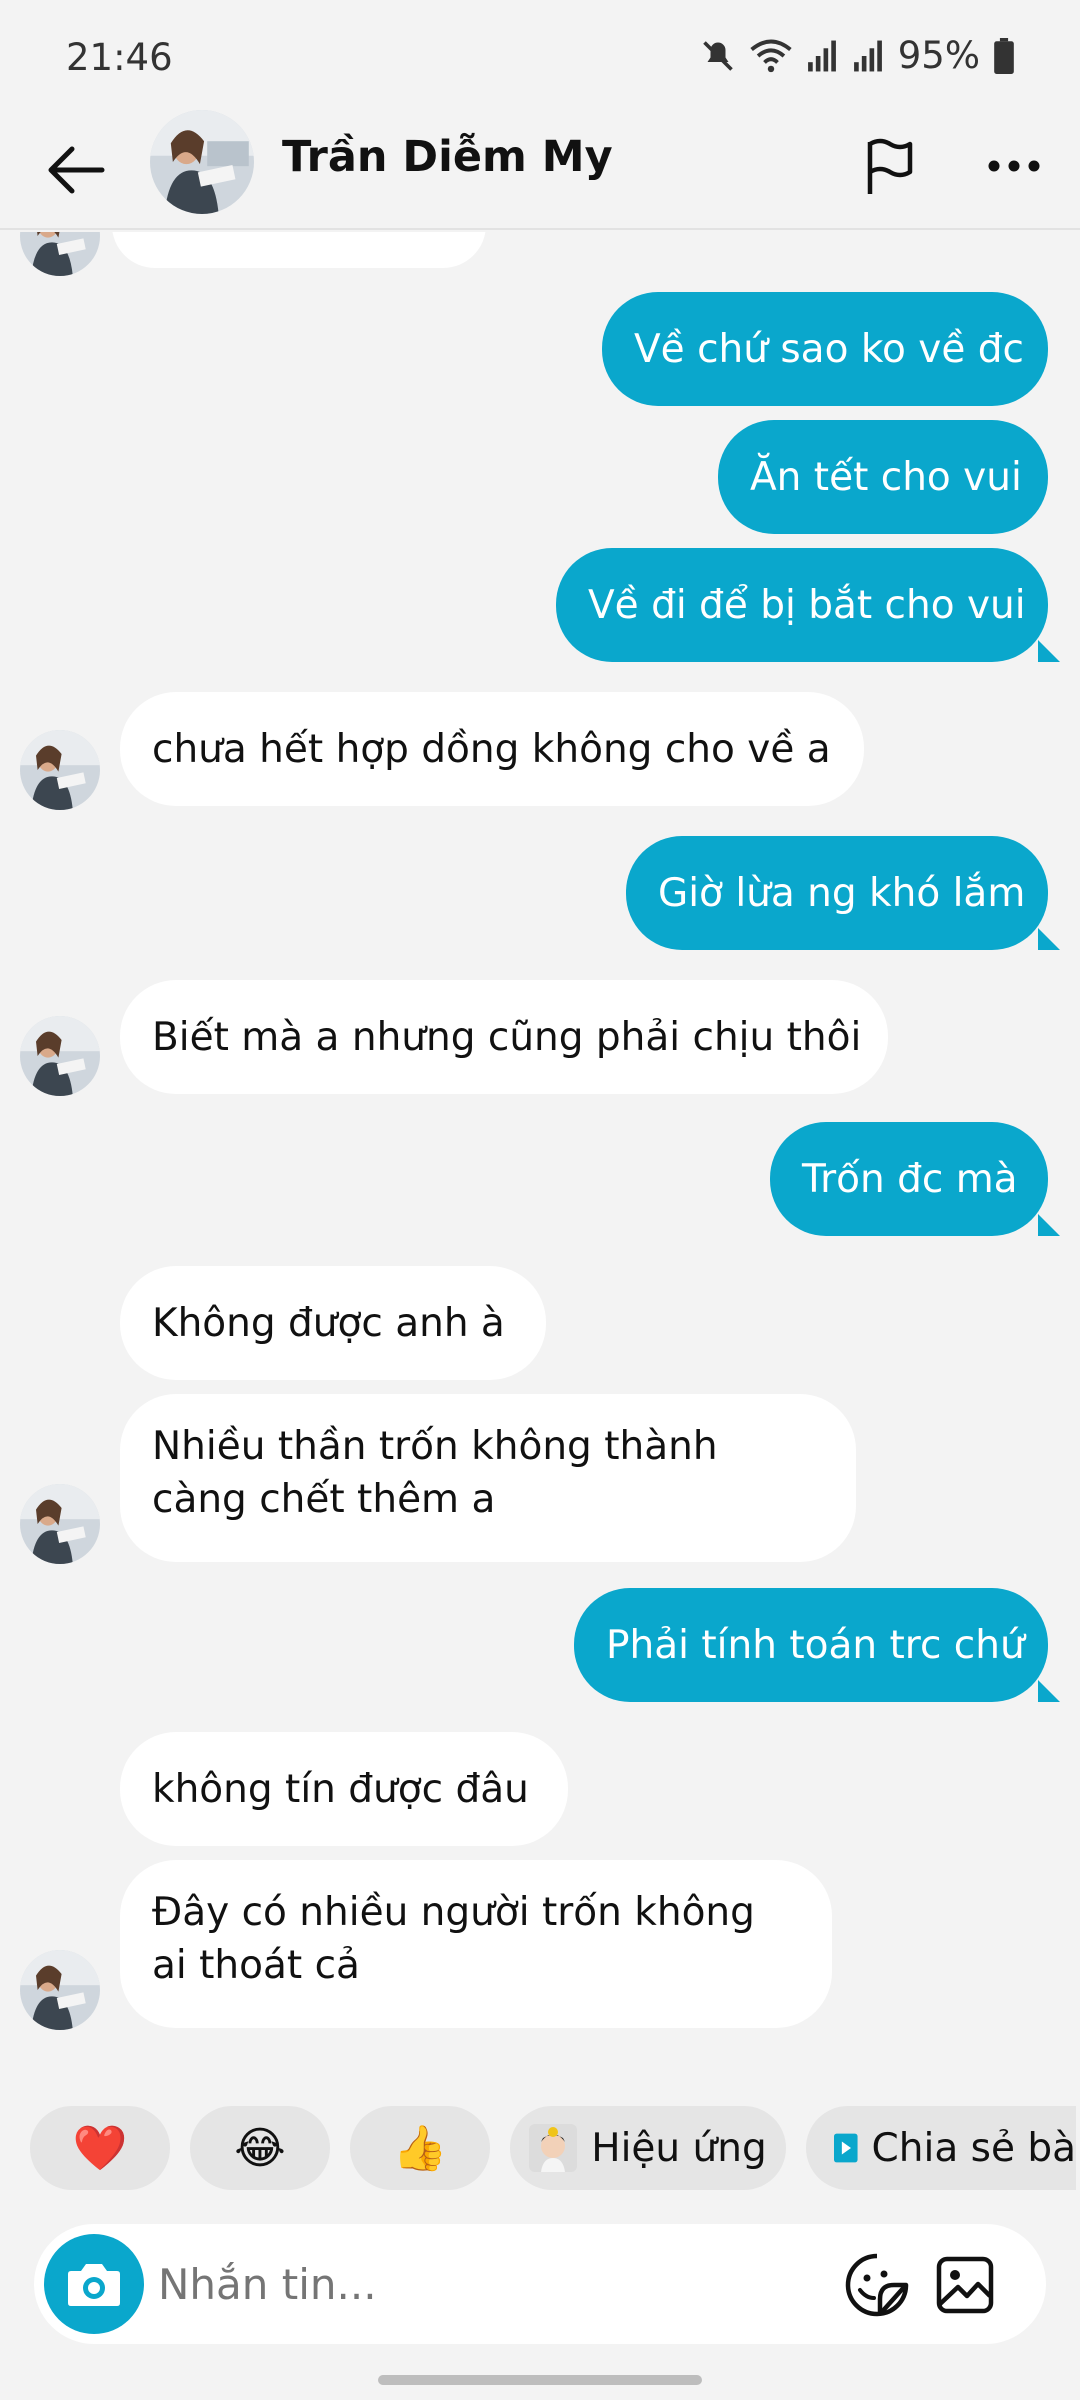 The height and width of the screenshot is (2400, 1080). I want to click on message-outgoing: Về đi để bị bắt cho vui, so click(802, 605).